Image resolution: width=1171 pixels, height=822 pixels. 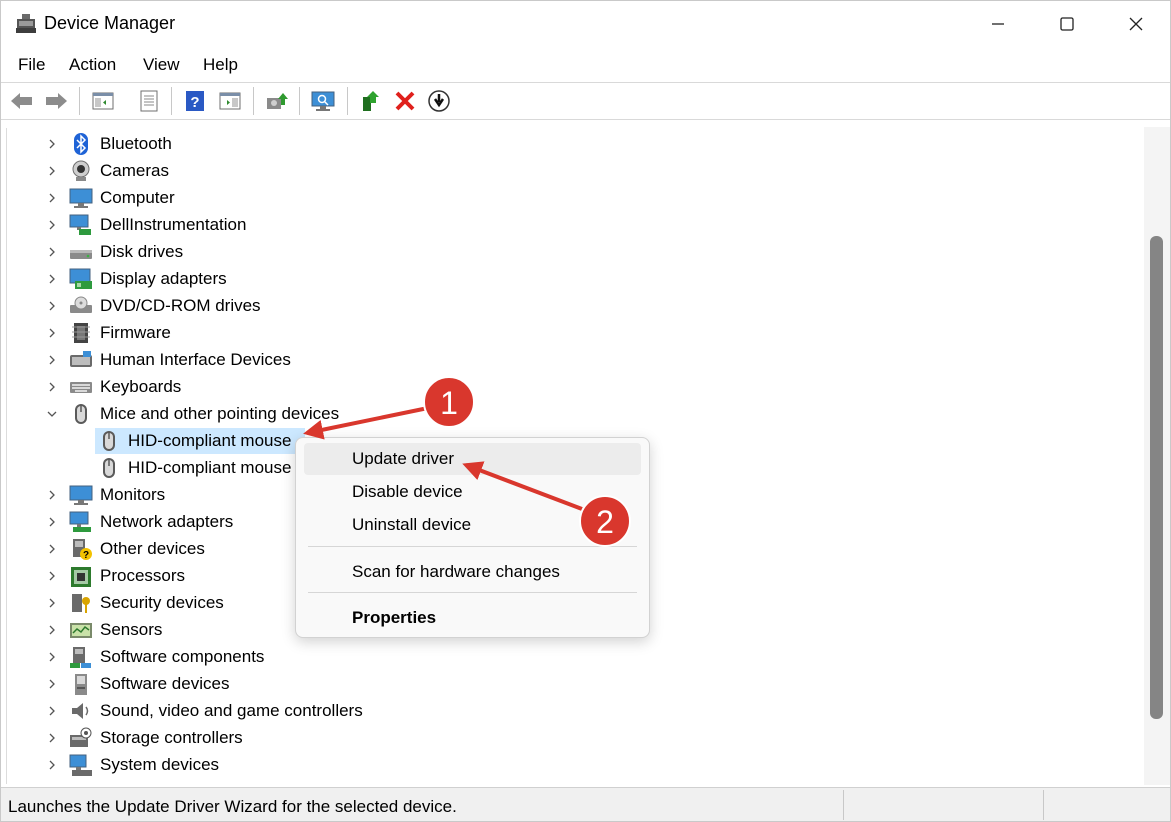 What do you see at coordinates (56, 101) in the screenshot?
I see `forward-button` at bounding box center [56, 101].